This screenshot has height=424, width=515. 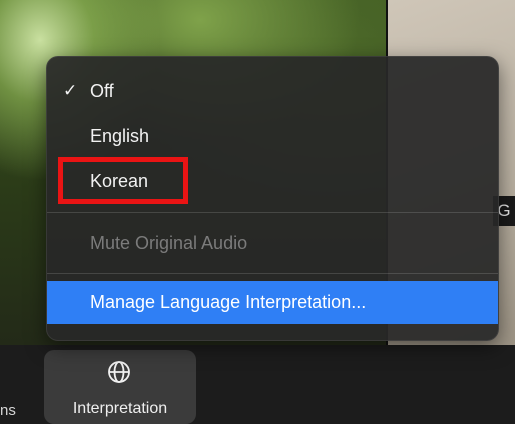 I want to click on menu-item-label: English, so click(x=120, y=136).